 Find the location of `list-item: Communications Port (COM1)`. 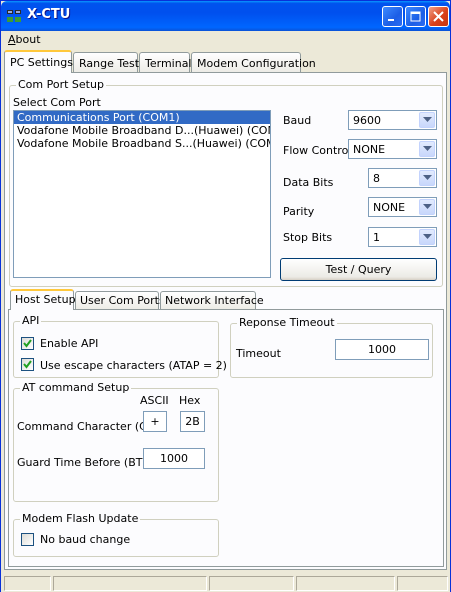

list-item: Communications Port (COM1) is located at coordinates (142, 117).